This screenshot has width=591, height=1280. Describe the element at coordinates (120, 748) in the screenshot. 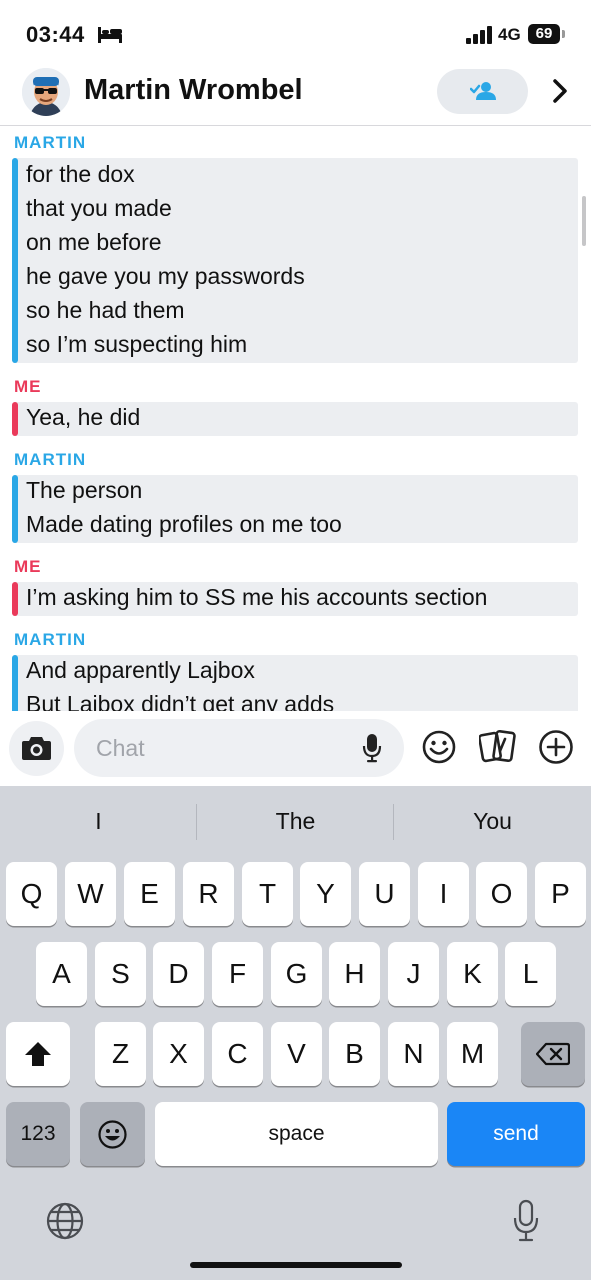

I see `chat-placeholder: Chat` at that location.